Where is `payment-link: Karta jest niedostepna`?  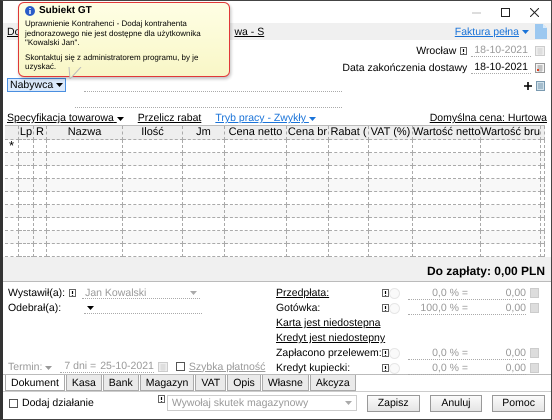 payment-link: Karta jest niedostepna is located at coordinates (328, 323).